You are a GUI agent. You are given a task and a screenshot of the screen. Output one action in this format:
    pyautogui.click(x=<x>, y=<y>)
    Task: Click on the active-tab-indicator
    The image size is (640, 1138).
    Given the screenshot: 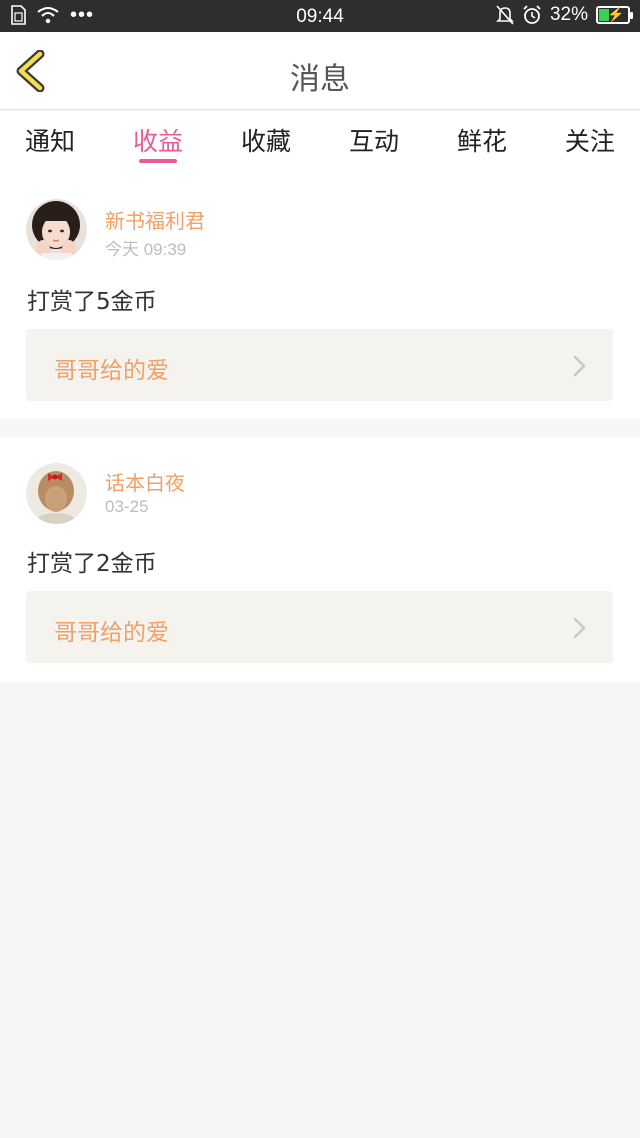 What is the action you would take?
    pyautogui.click(x=157, y=161)
    